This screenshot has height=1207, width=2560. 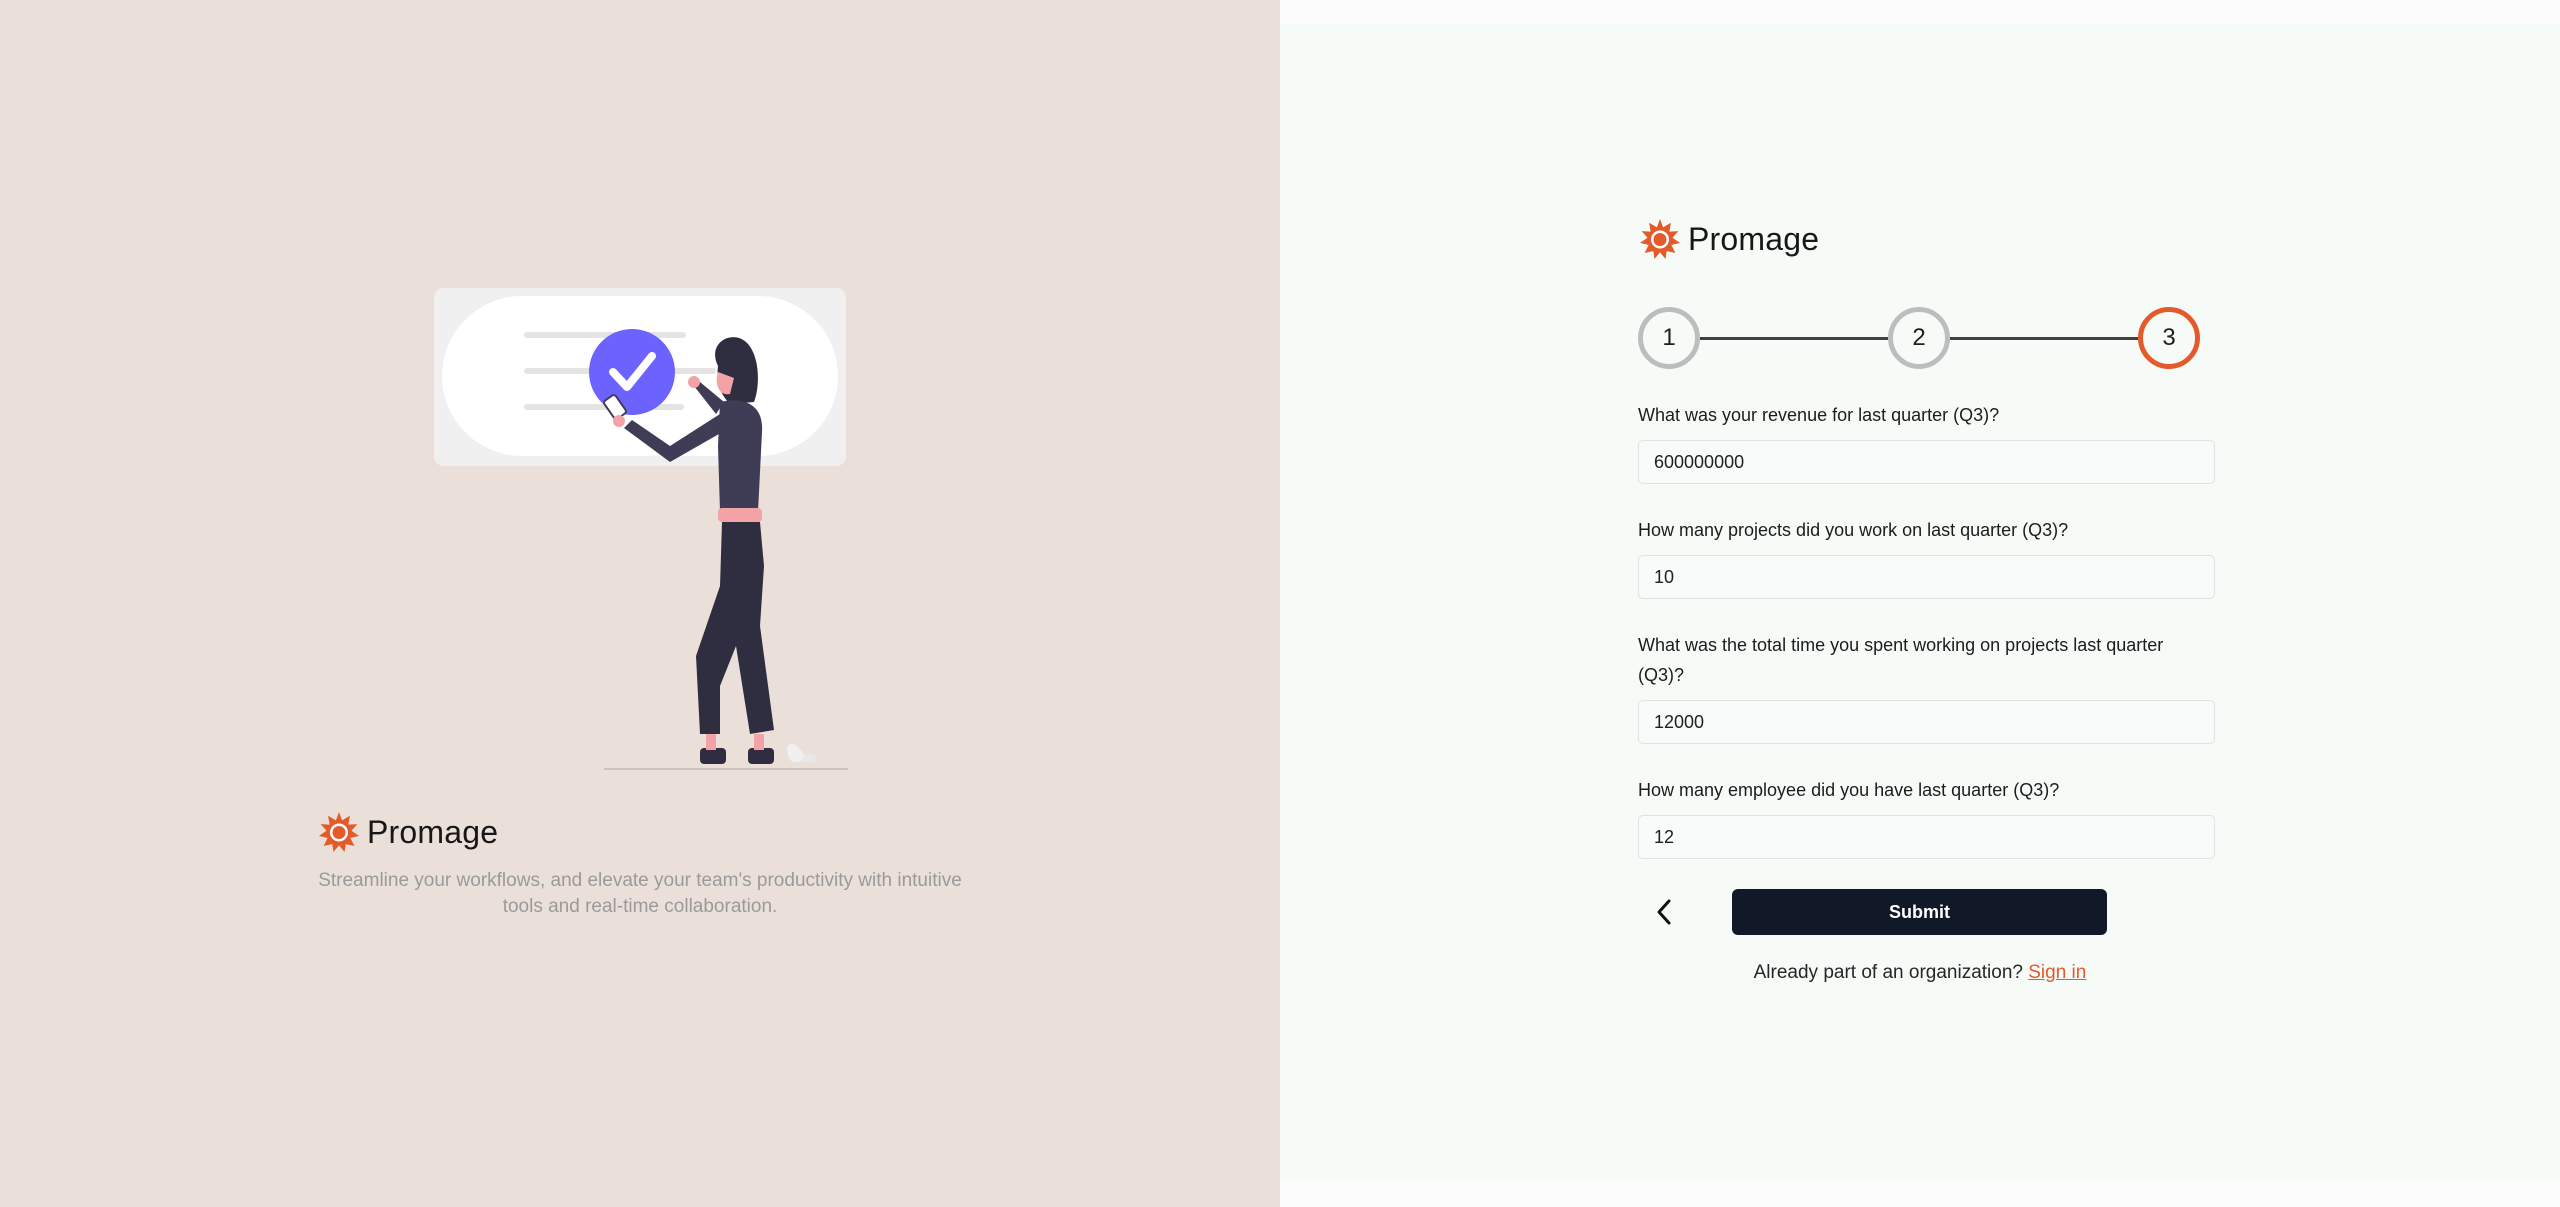 What do you see at coordinates (2169, 338) in the screenshot?
I see `step-3: 3` at bounding box center [2169, 338].